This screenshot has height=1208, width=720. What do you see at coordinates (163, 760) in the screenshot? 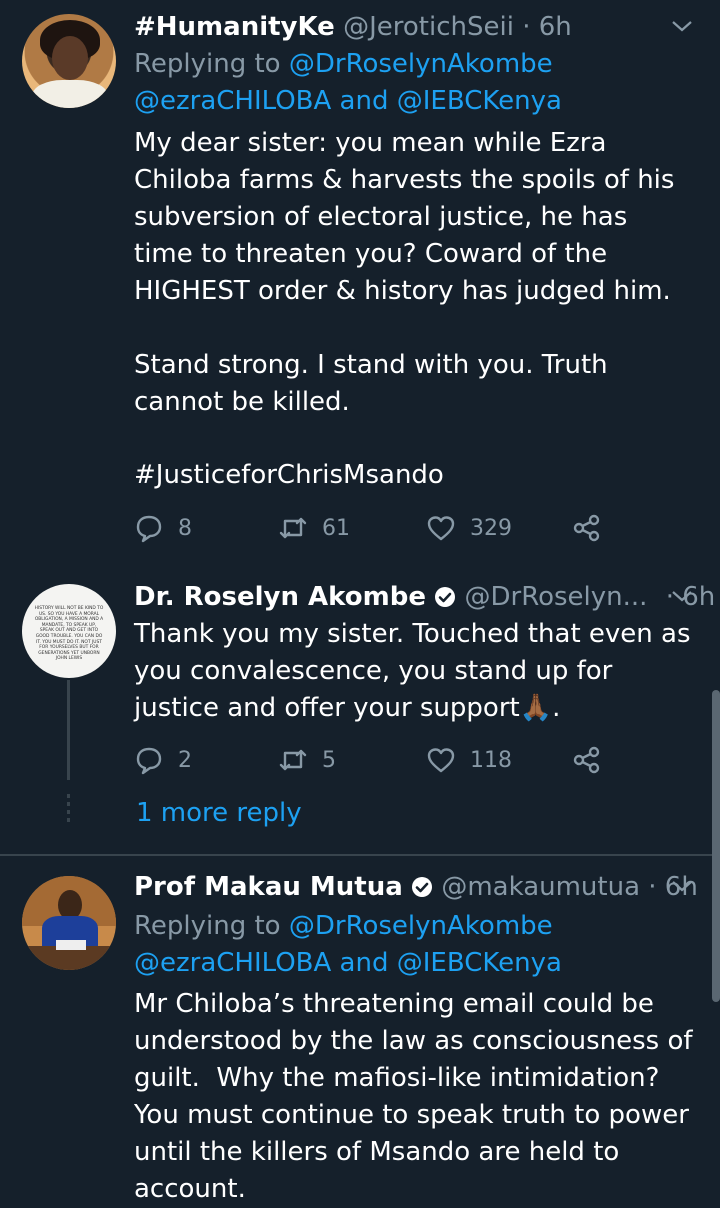
I see `reply-button: 2` at bounding box center [163, 760].